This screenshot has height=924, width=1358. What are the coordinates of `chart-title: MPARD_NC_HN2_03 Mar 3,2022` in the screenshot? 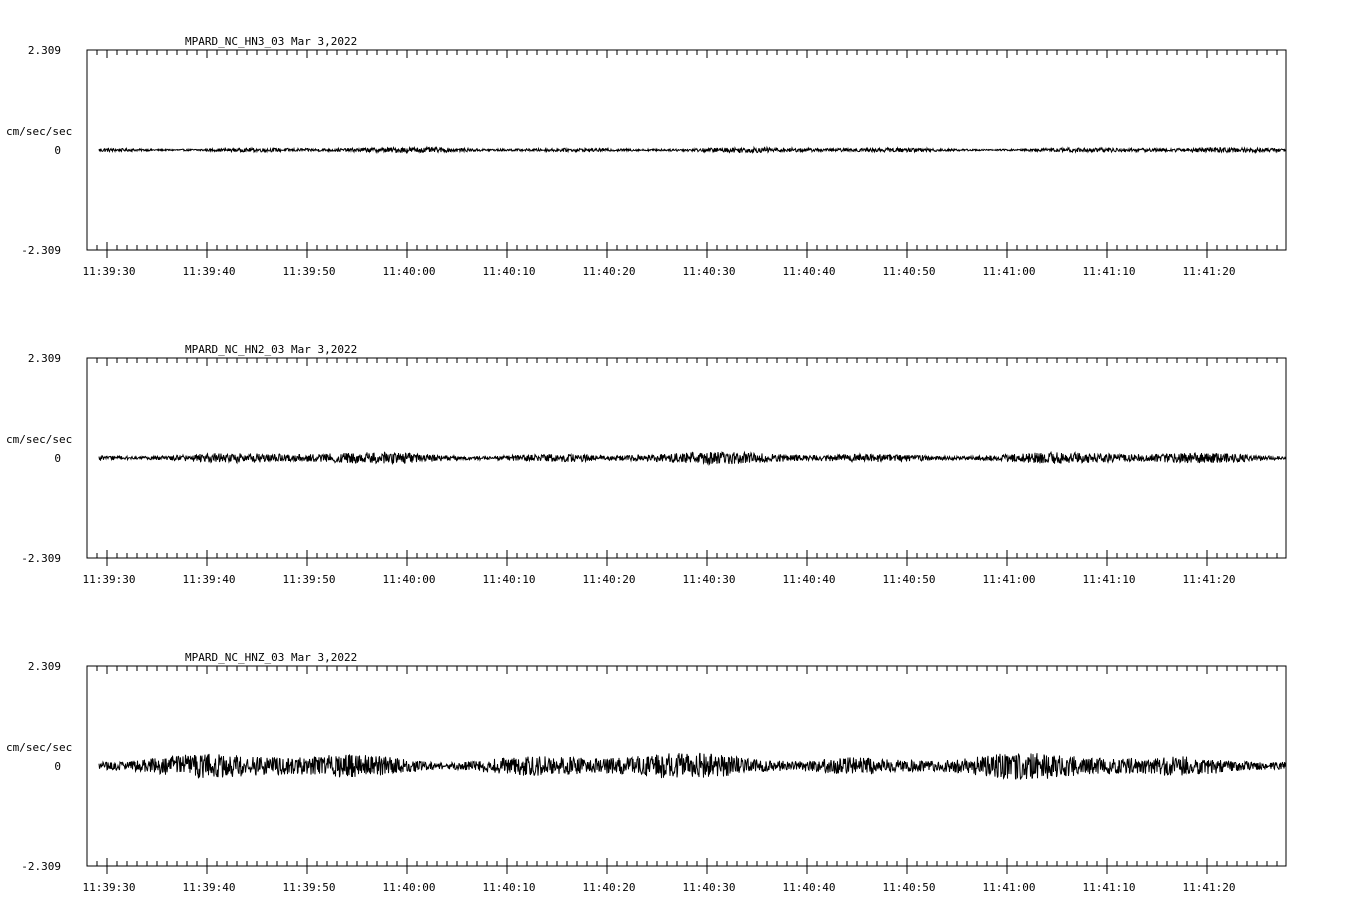 It's located at (271, 349).